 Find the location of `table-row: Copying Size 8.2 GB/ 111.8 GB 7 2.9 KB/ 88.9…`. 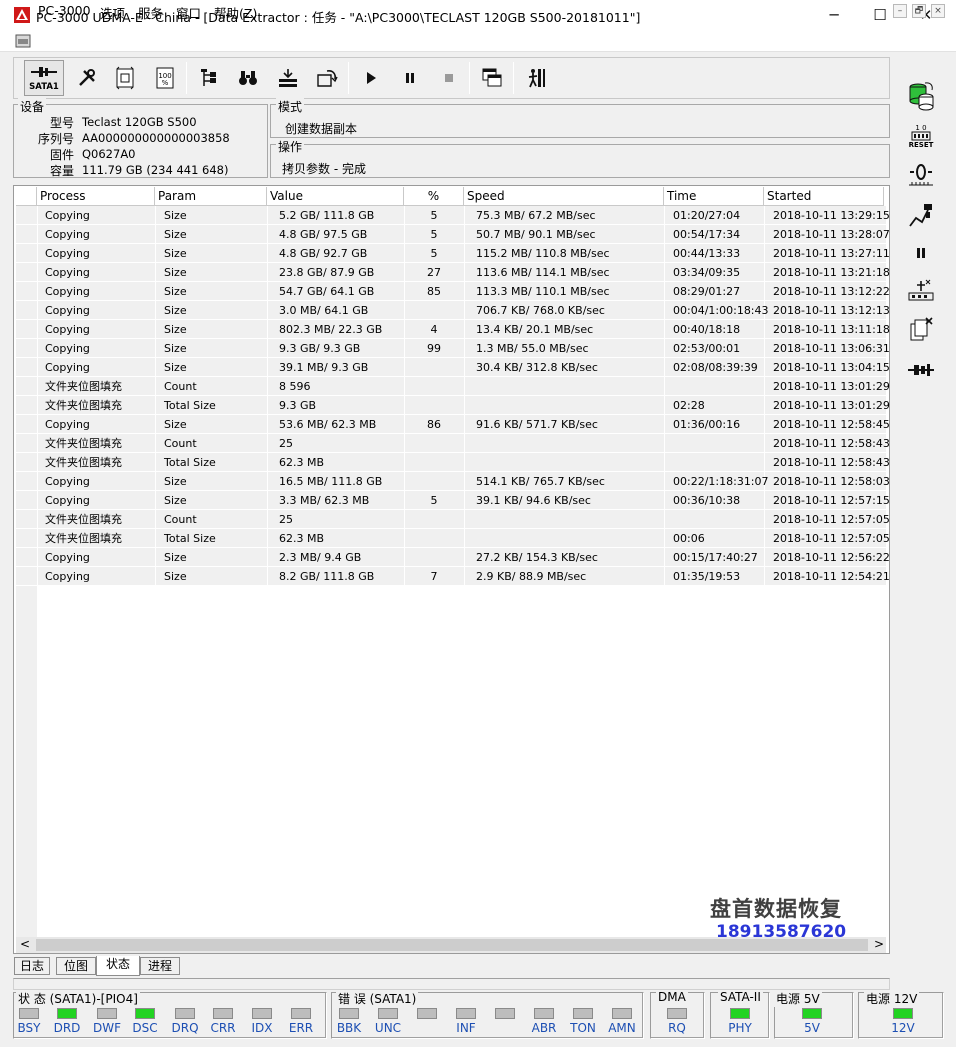

table-row: Copying Size 8.2 GB/ 111.8 GB 7 2.9 KB/ 88.9… is located at coordinates (453, 576).